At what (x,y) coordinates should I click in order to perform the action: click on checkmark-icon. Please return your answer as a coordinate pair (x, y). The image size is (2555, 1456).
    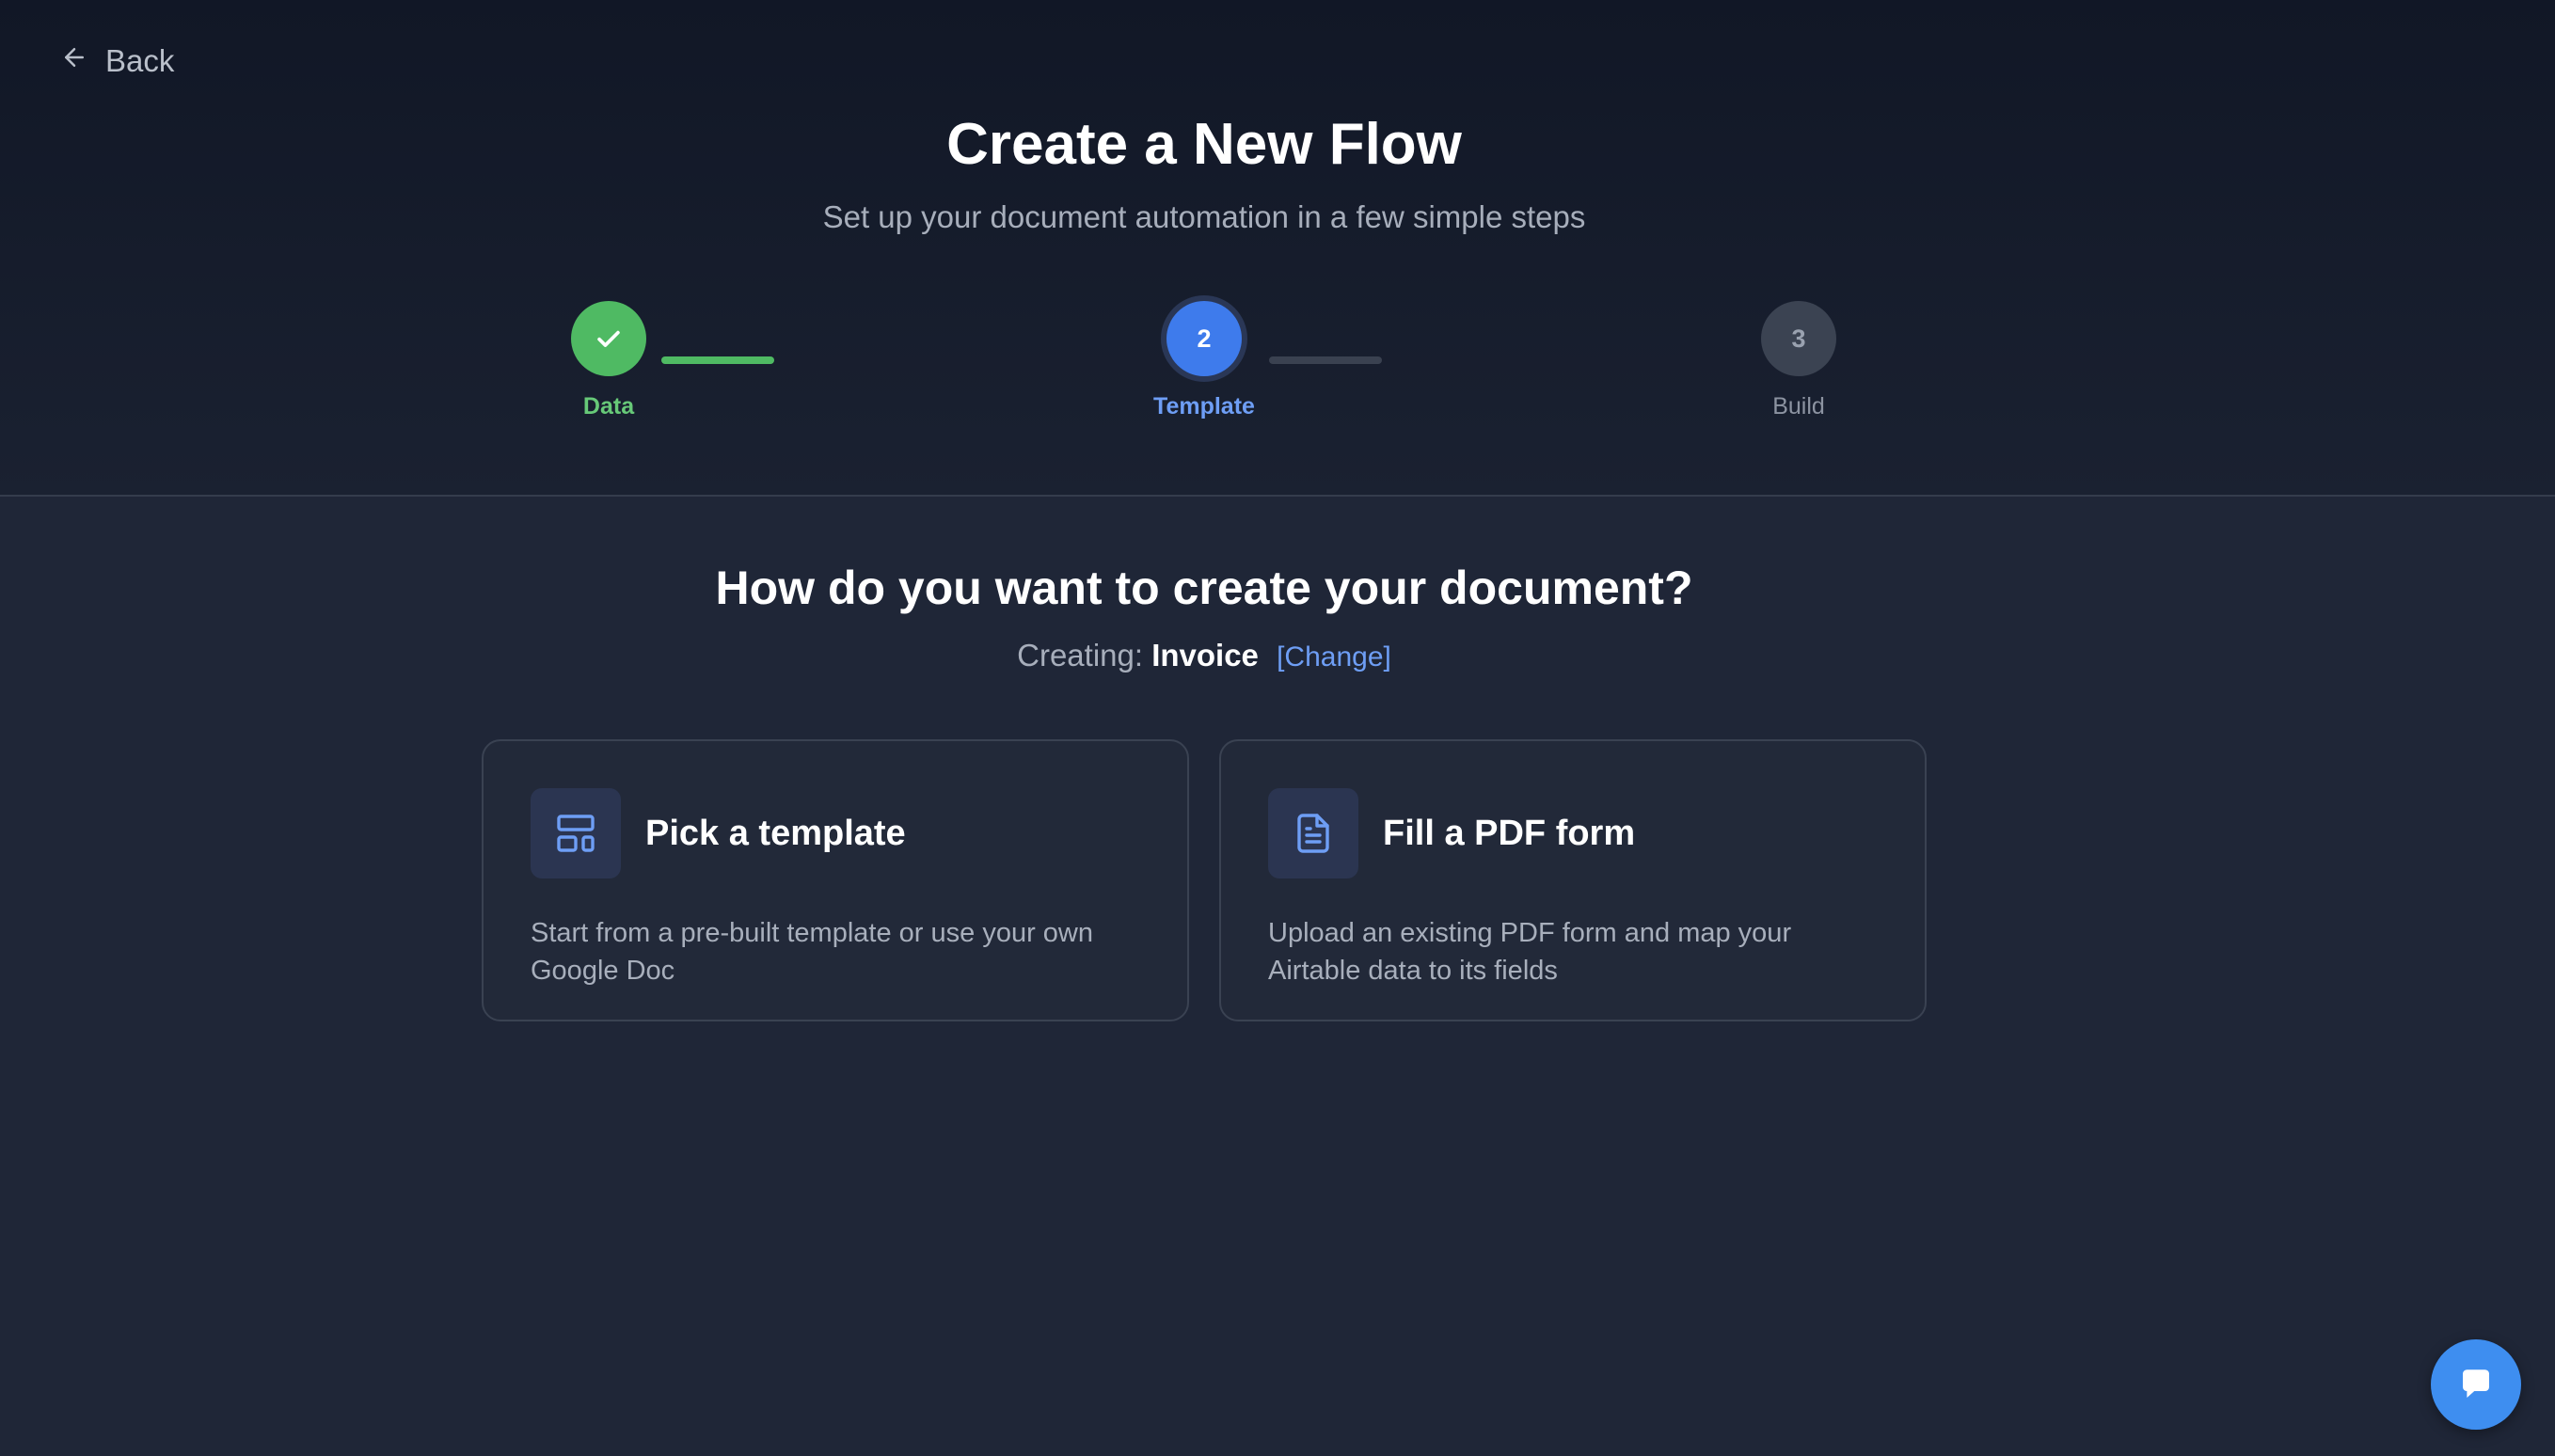
    Looking at the image, I should click on (608, 338).